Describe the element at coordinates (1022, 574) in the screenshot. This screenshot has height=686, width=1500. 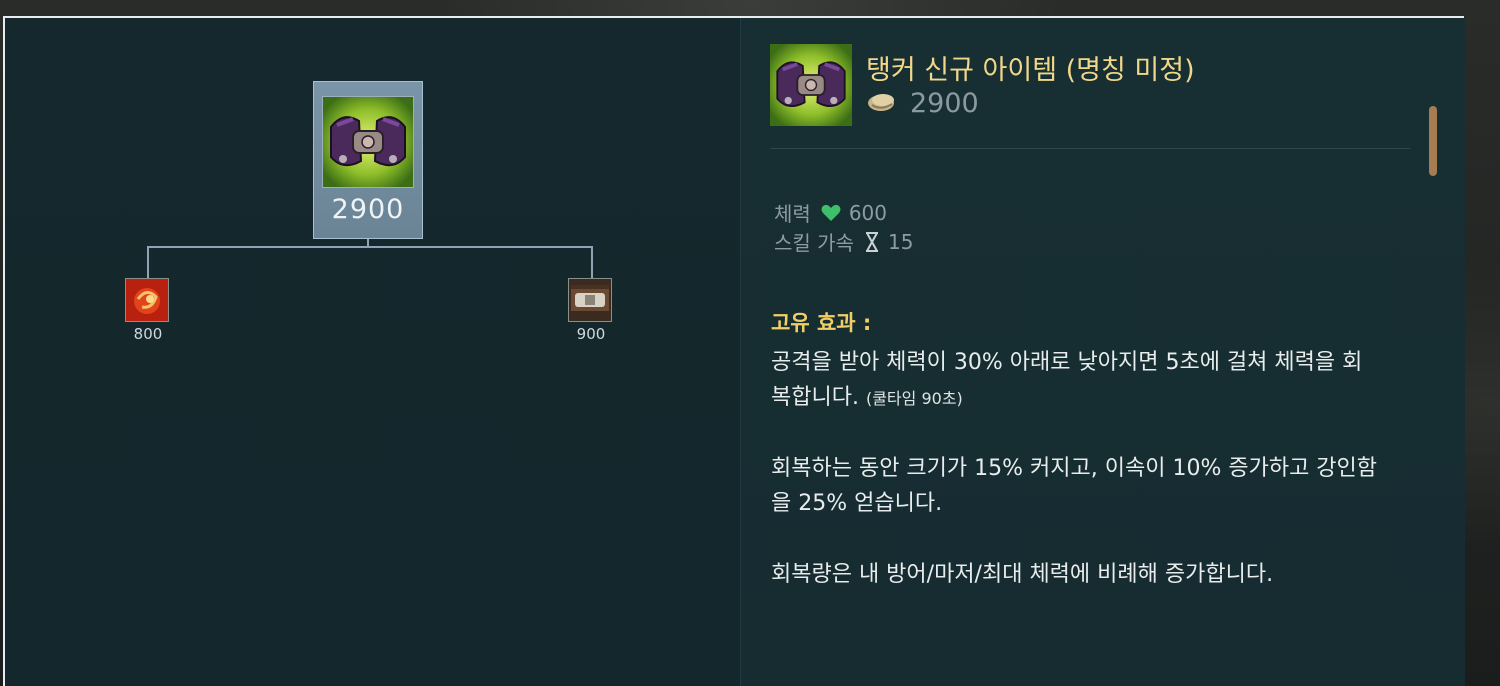
I see `passive-paragraph-3: 회복량은 내 방어/마저/최대 체력에 비례해 증가합니다.` at that location.